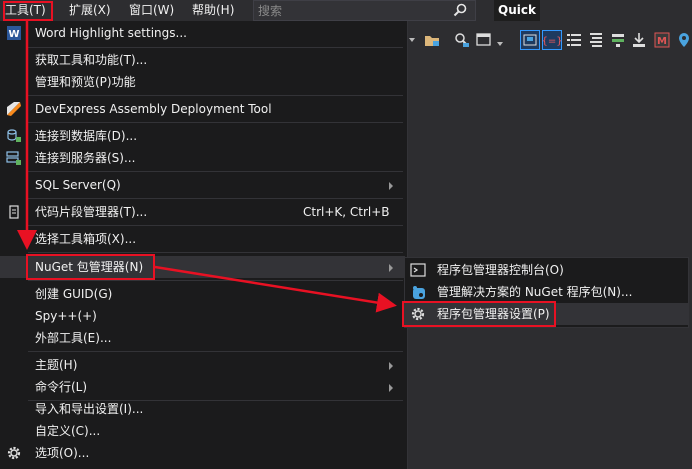 This screenshot has width=692, height=469. What do you see at coordinates (202, 294) in the screenshot?
I see `menu-item-create-guid: 创建 GUID(G)` at bounding box center [202, 294].